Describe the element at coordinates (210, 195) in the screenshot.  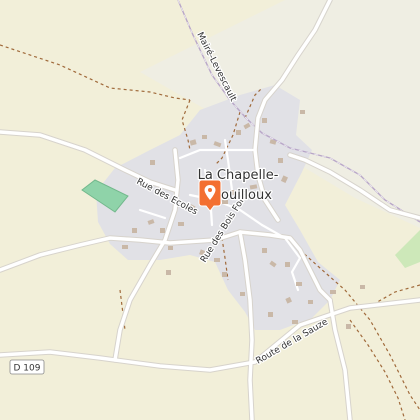
I see `location-marker` at that location.